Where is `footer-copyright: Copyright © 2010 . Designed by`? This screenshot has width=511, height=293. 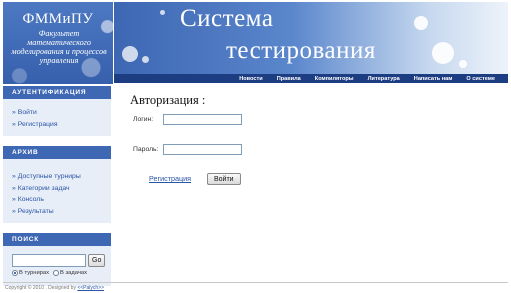 footer-copyright: Copyright © 2010 . Designed by is located at coordinates (40, 288).